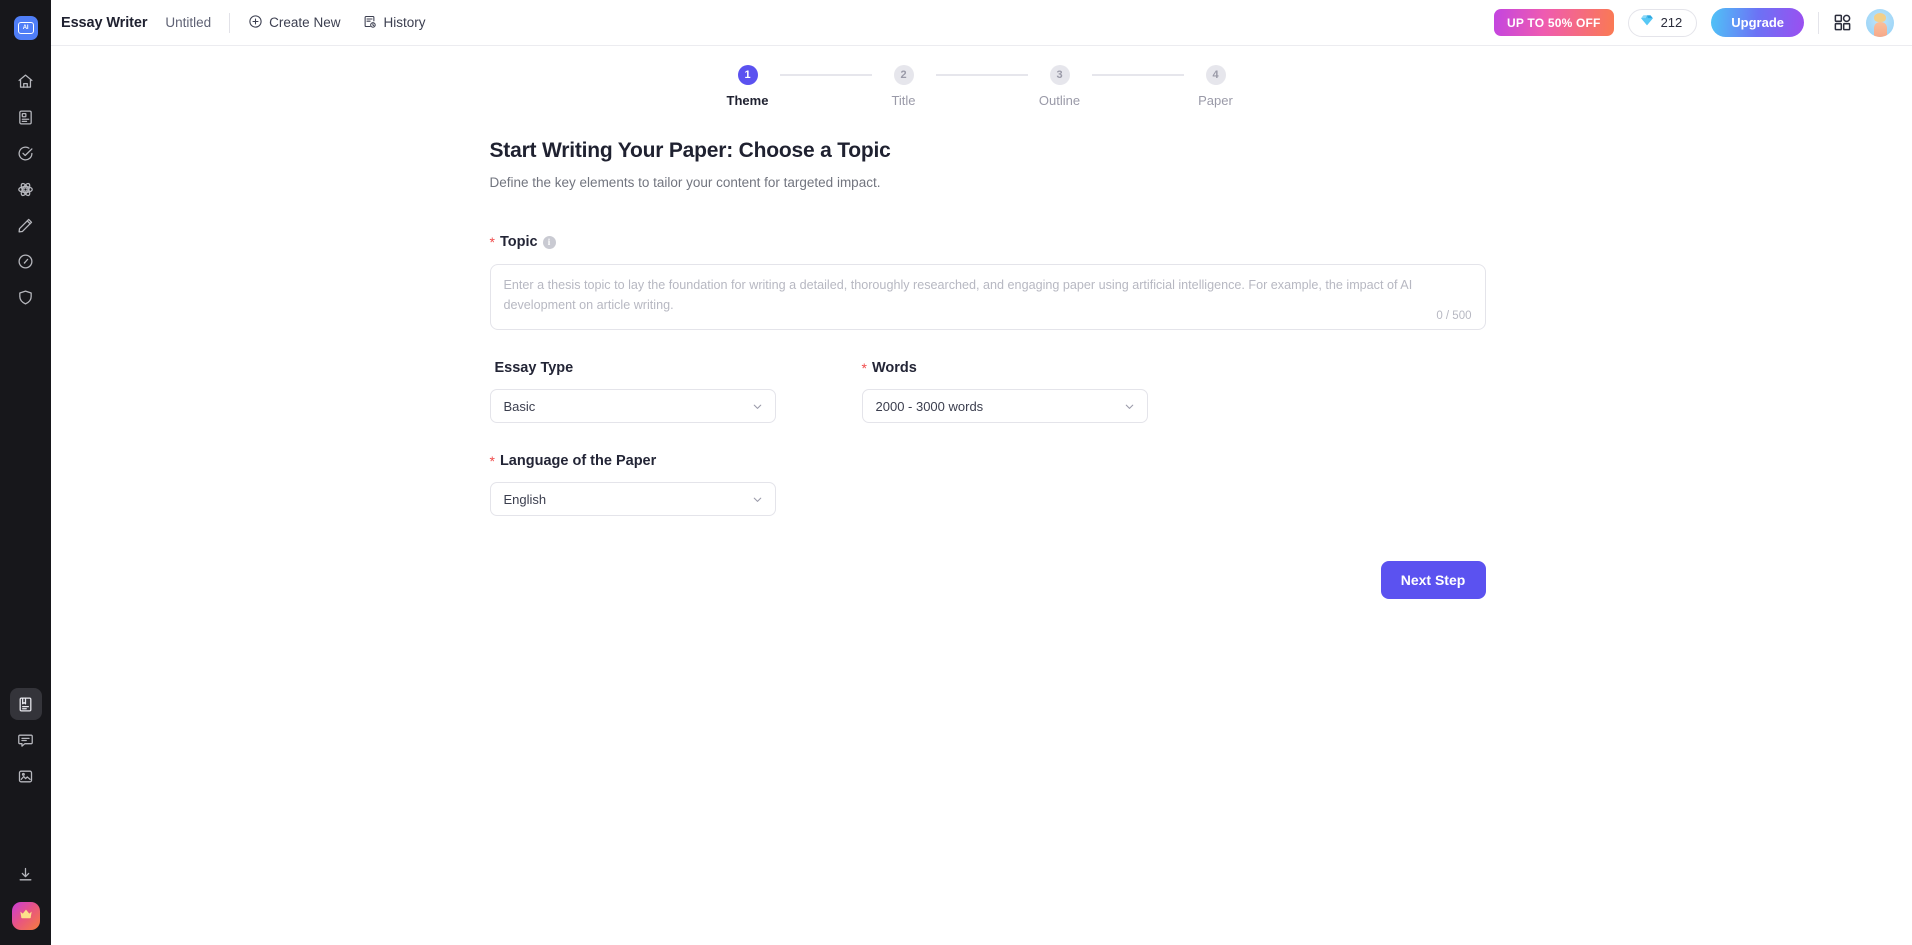 The width and height of the screenshot is (1912, 945). What do you see at coordinates (1059, 75) in the screenshot?
I see `step-number: 3` at bounding box center [1059, 75].